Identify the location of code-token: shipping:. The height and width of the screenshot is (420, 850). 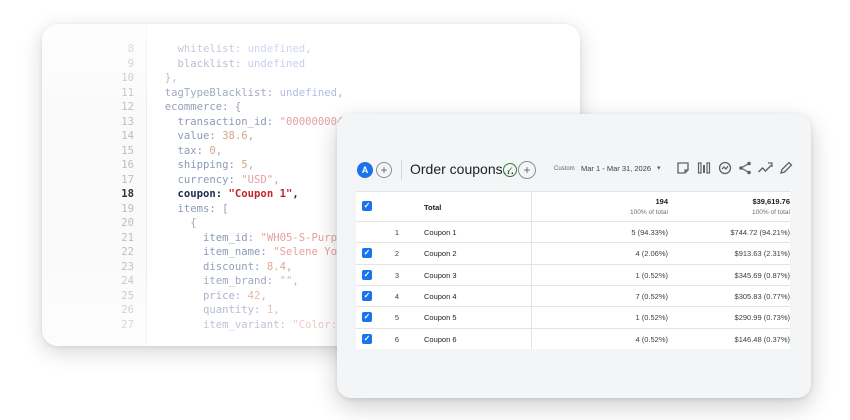
(197, 165).